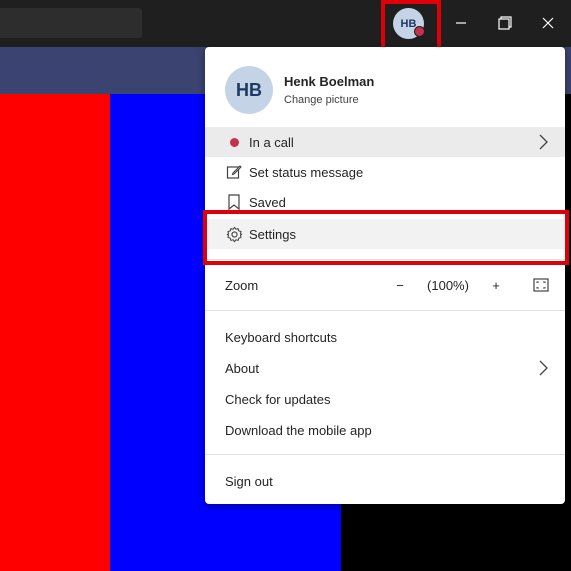  I want to click on status-dot-icon, so click(234, 142).